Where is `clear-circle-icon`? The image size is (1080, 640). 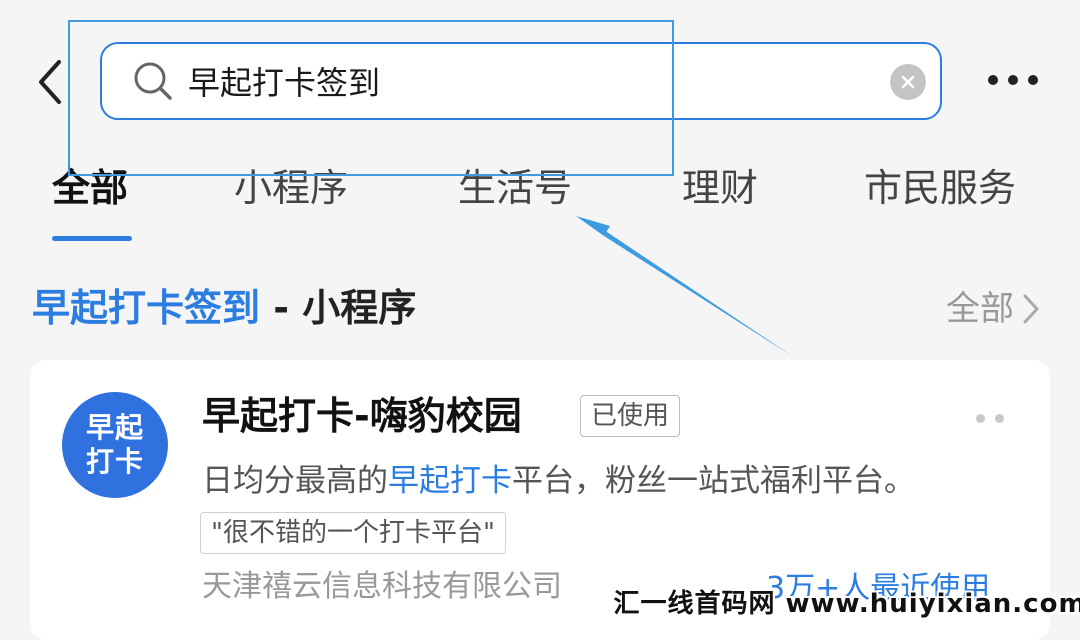 clear-circle-icon is located at coordinates (908, 82).